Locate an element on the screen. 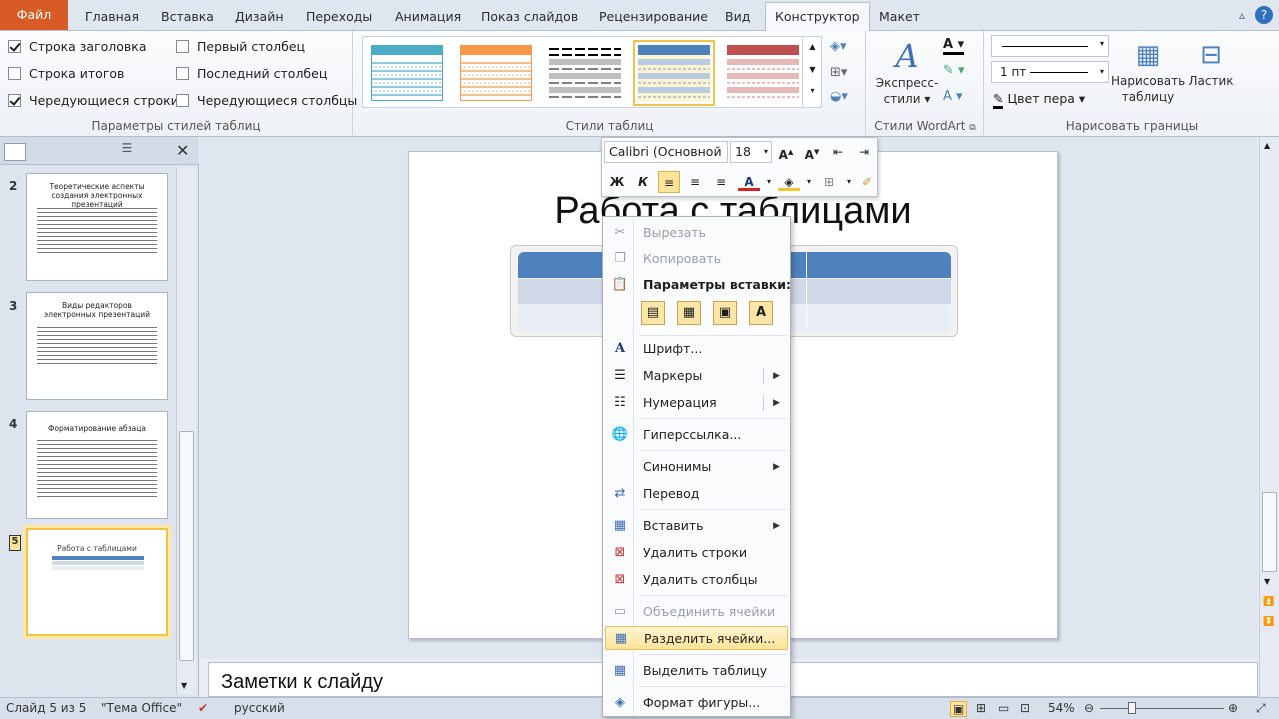 The height and width of the screenshot is (719, 1279). fit-to-window-icon: ⤢ is located at coordinates (1261, 708).